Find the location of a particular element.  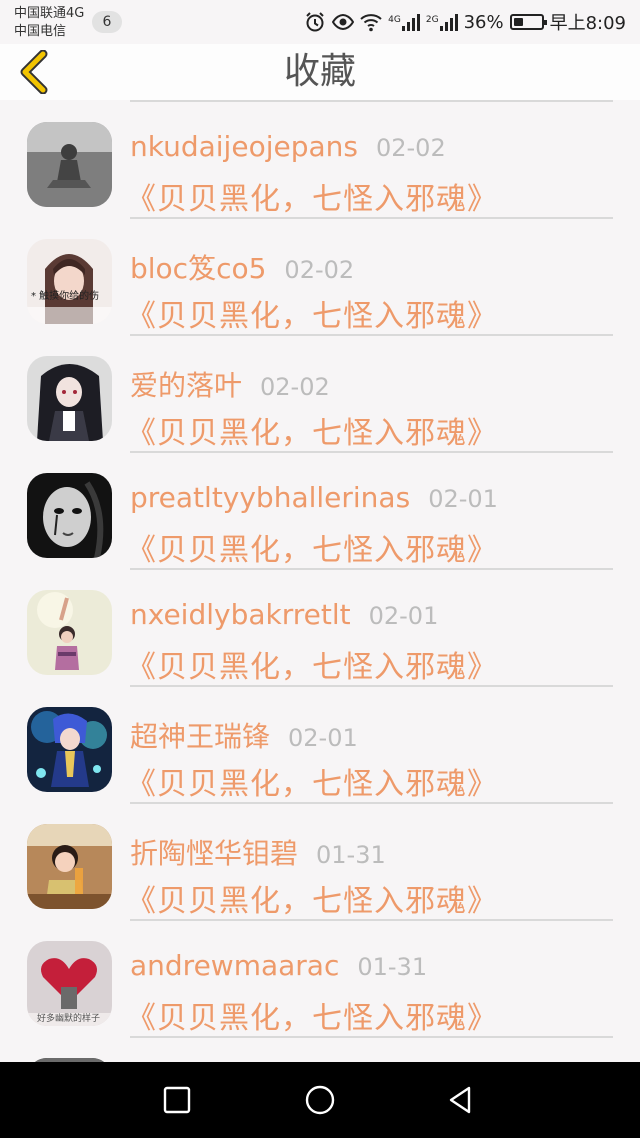

list-item: 超神王瑞锋 02-01 《贝贝黑化，七怪入邪魂》 is located at coordinates (320, 745).